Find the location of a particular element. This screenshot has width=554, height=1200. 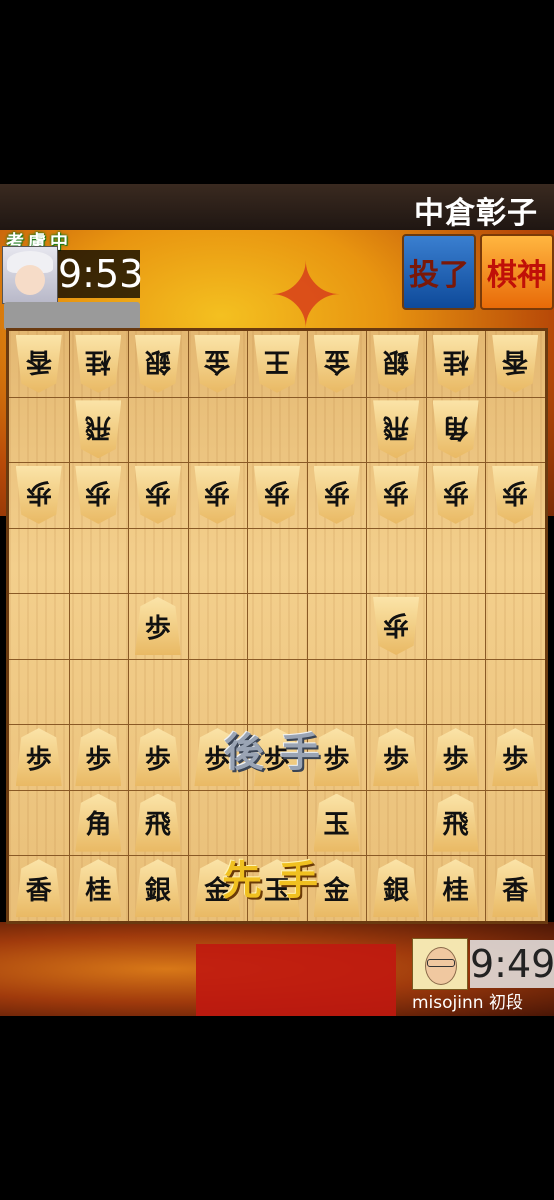

resign-button: 投了 is located at coordinates (439, 272).